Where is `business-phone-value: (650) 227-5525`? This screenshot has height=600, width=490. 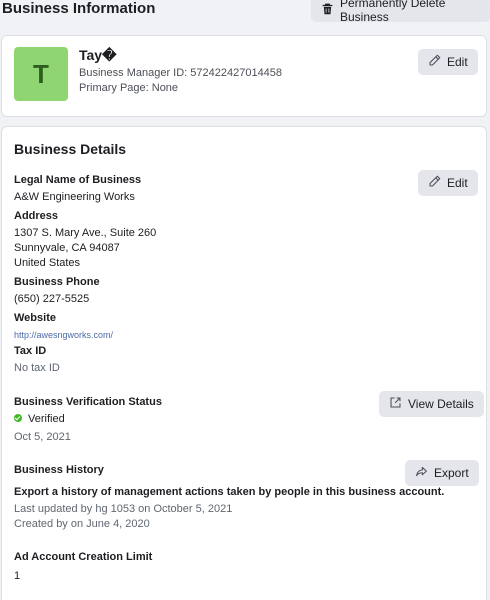 business-phone-value: (650) 227-5525 is located at coordinates (52, 299).